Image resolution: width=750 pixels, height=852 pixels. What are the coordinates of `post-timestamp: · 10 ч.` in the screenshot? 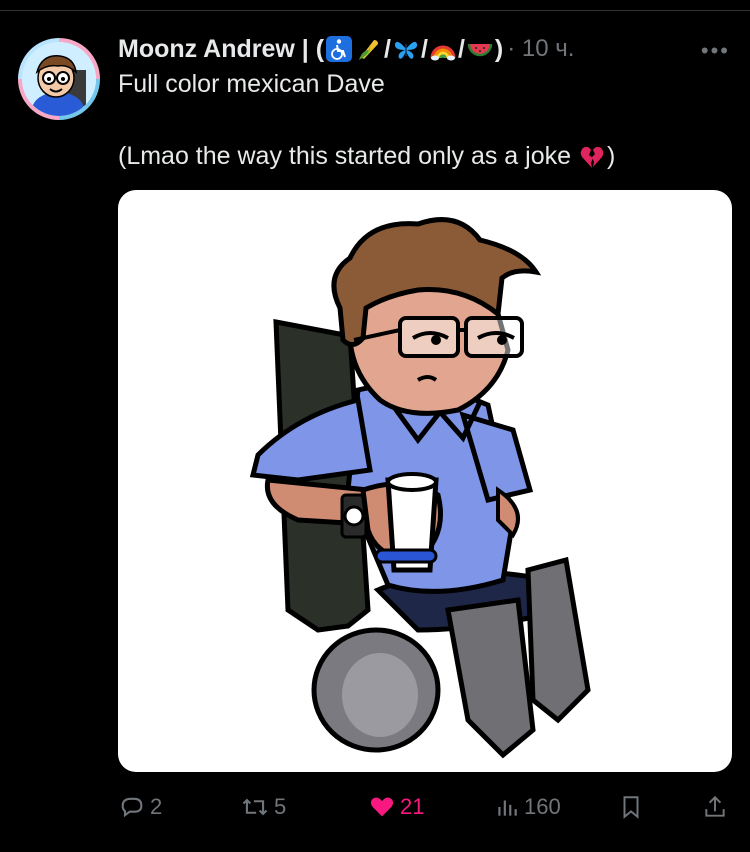 It's located at (540, 49).